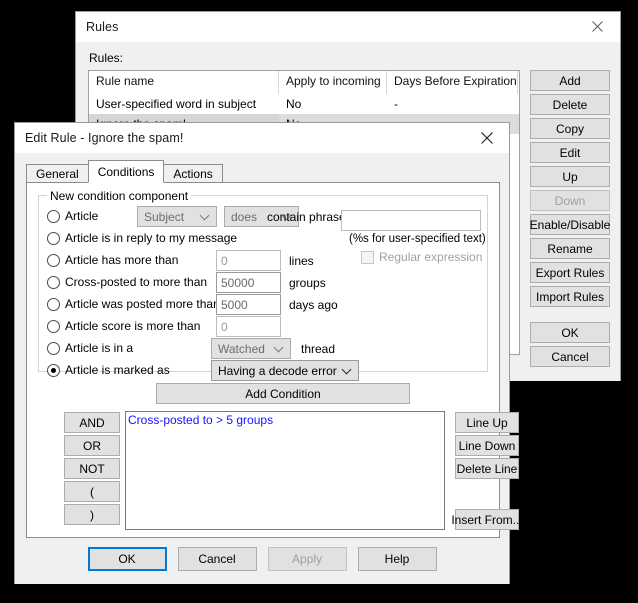 This screenshot has width=638, height=603. Describe the element at coordinates (136, 282) in the screenshot. I see `radio-label-cross-posted-to-more-than: Cross-posted to more than` at that location.